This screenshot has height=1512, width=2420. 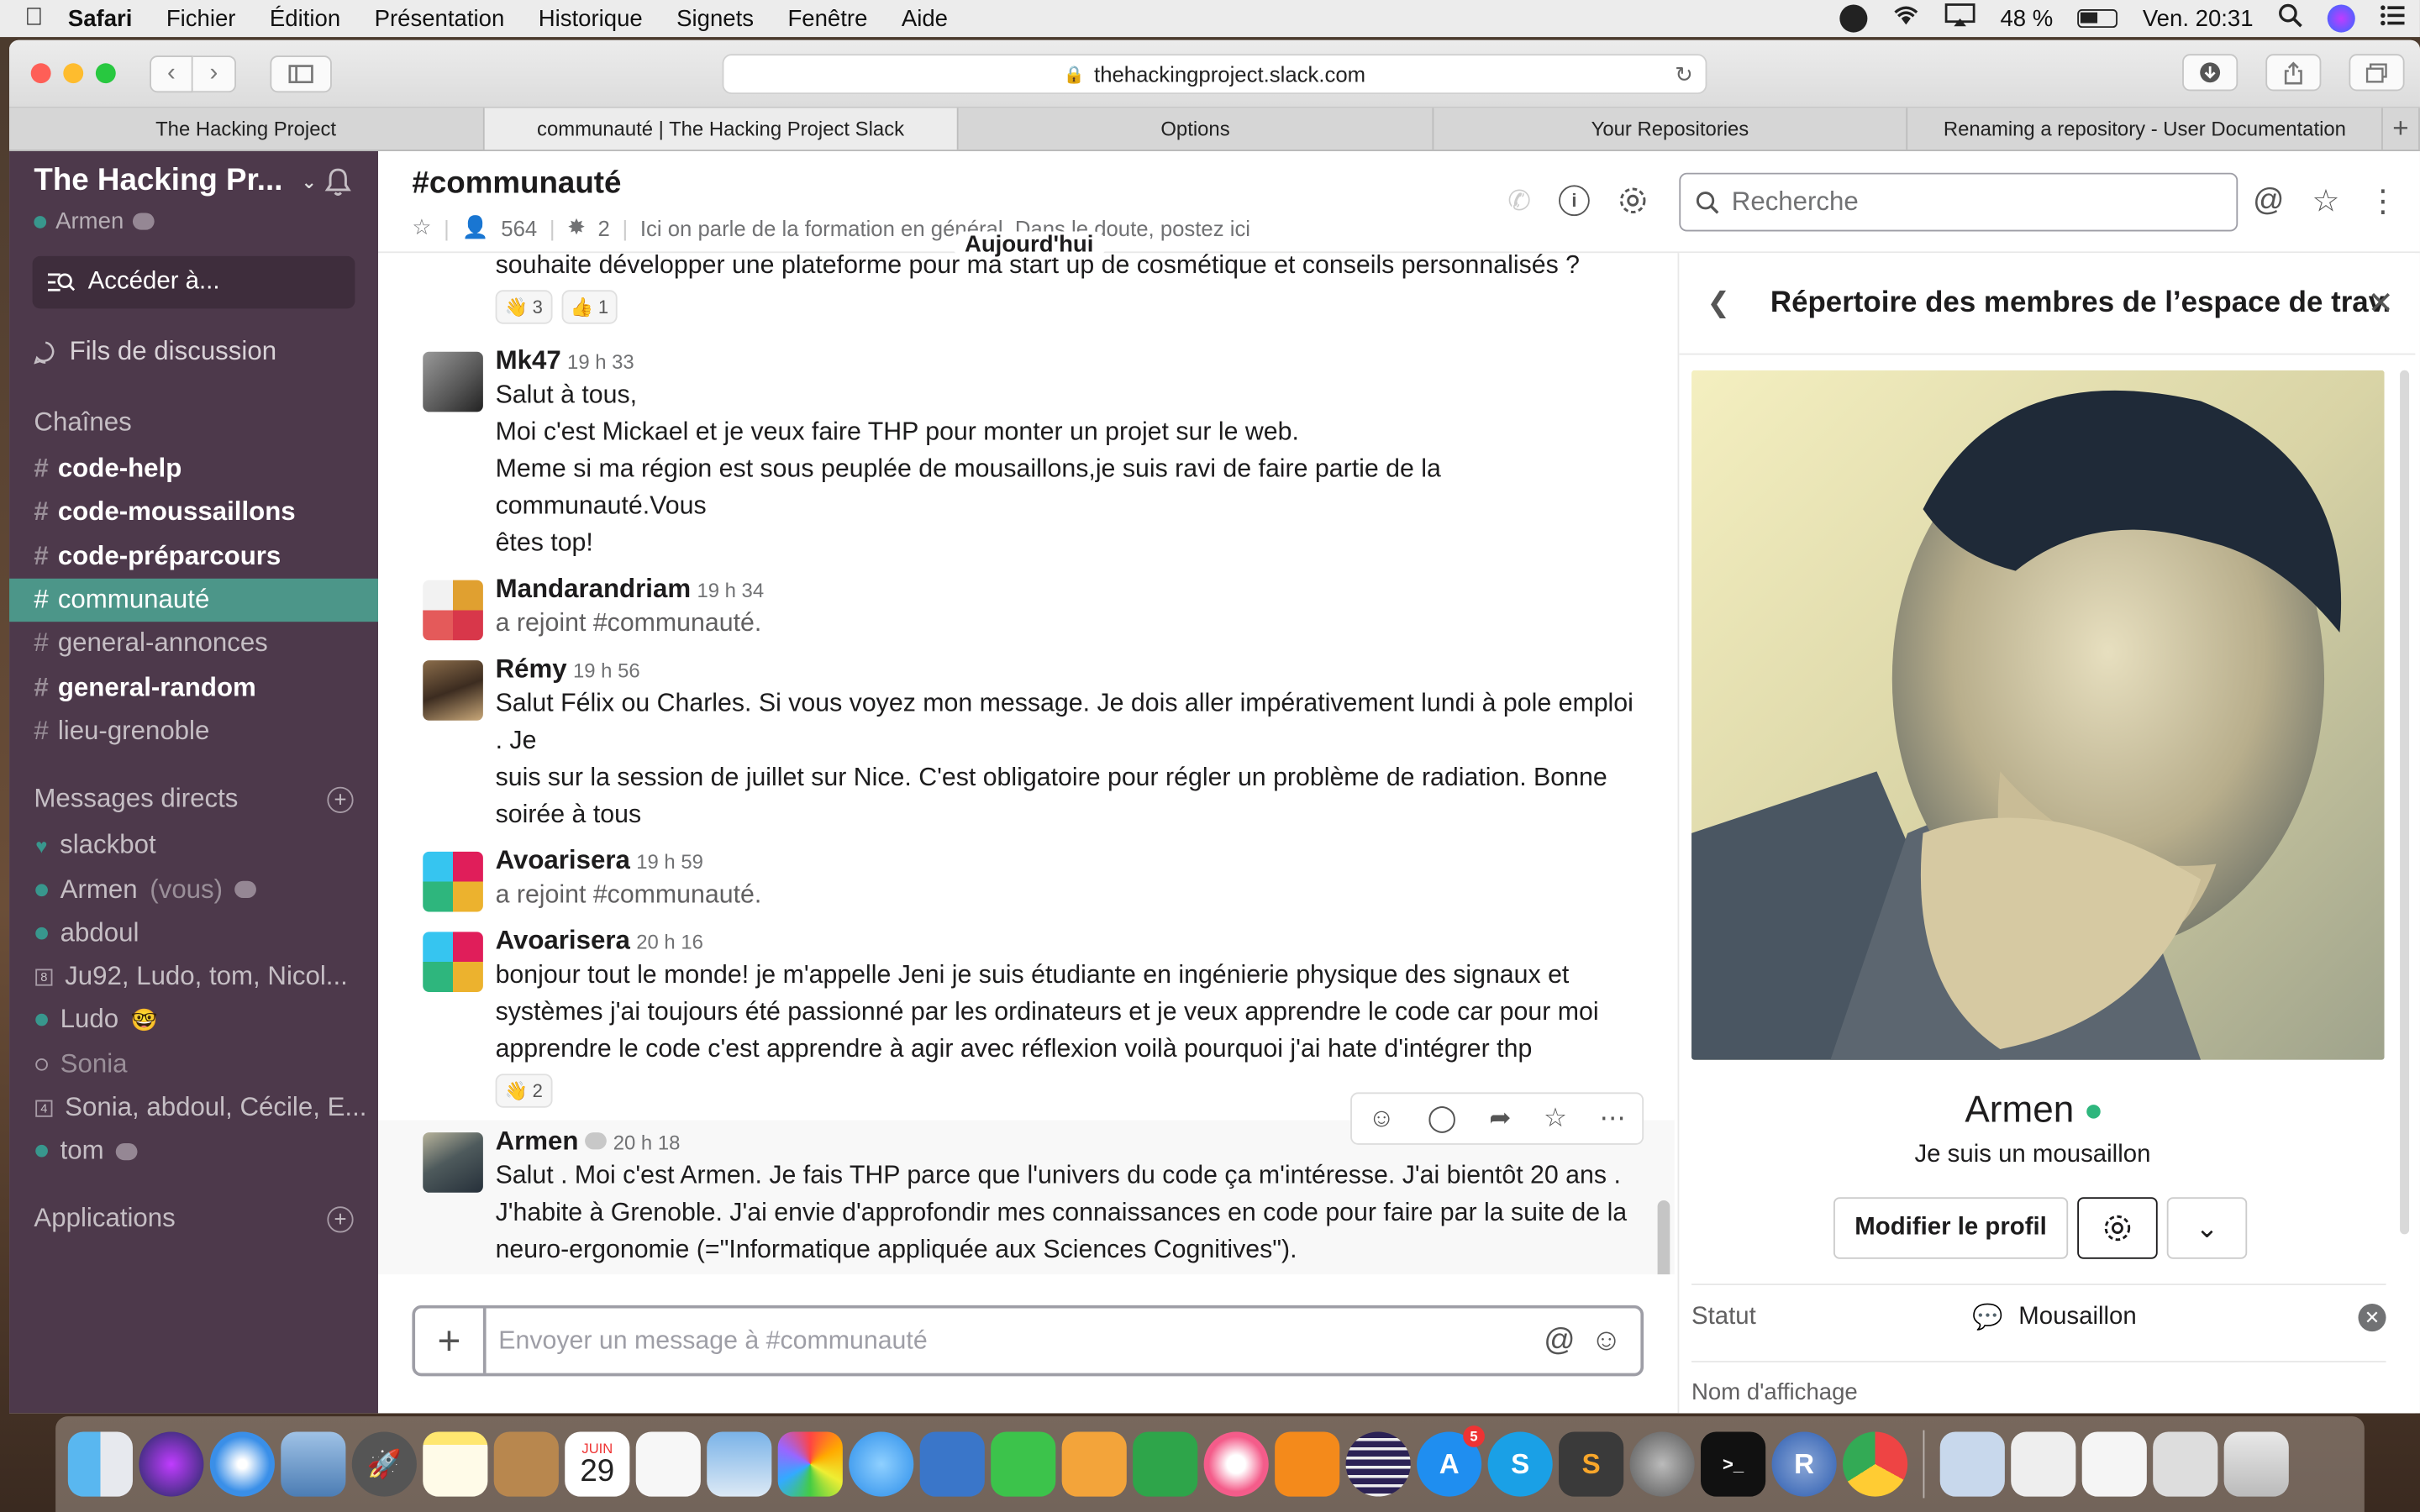 What do you see at coordinates (1378, 1464) in the screenshot?
I see `eclipse-dock-icon` at bounding box center [1378, 1464].